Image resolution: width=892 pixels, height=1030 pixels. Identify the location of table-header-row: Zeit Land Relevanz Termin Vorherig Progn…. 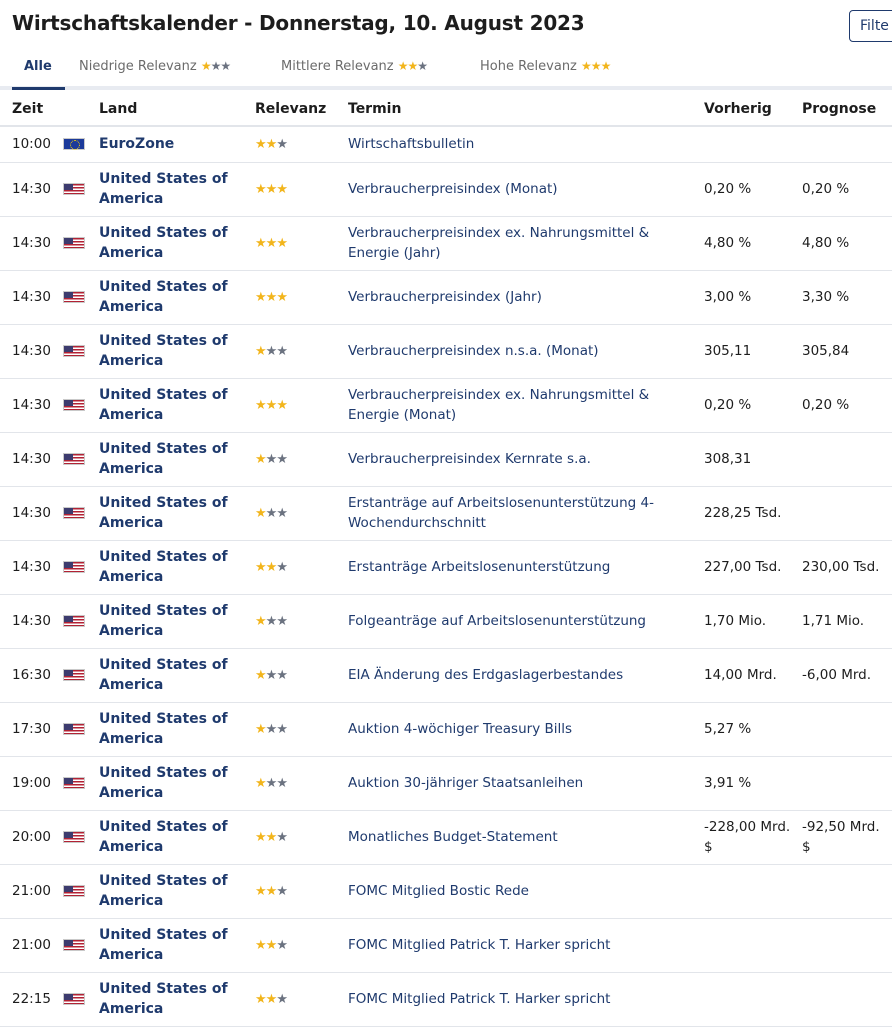
(446, 109).